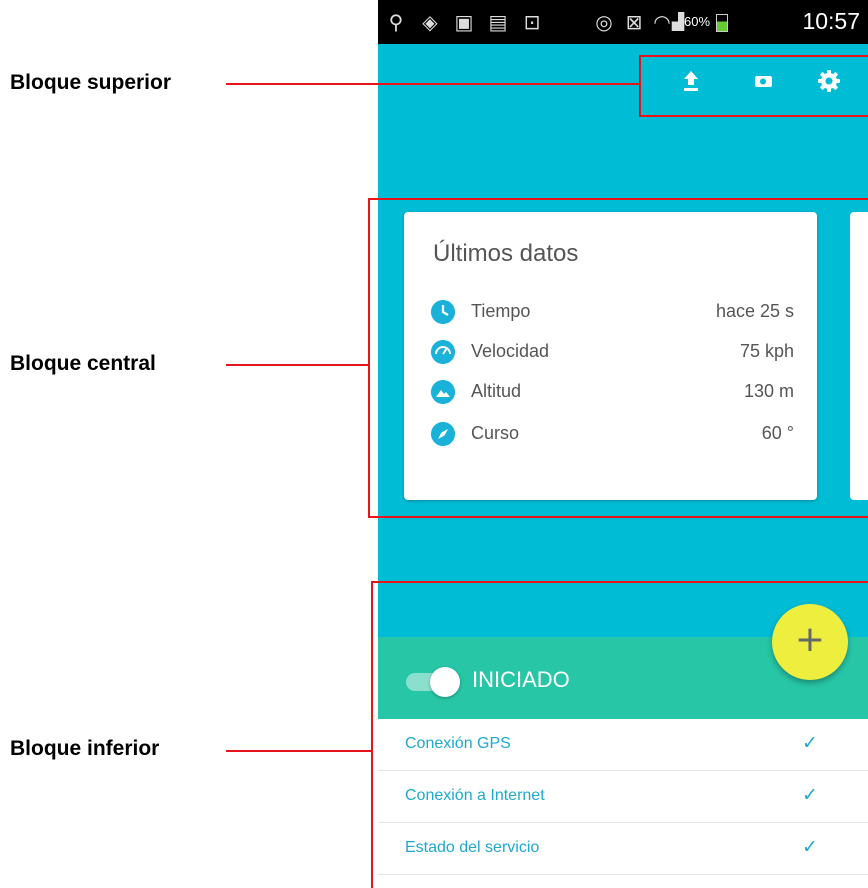 The image size is (868, 888). Describe the element at coordinates (623, 849) in the screenshot. I see `list-item-service: Estado del servicio ✓` at that location.